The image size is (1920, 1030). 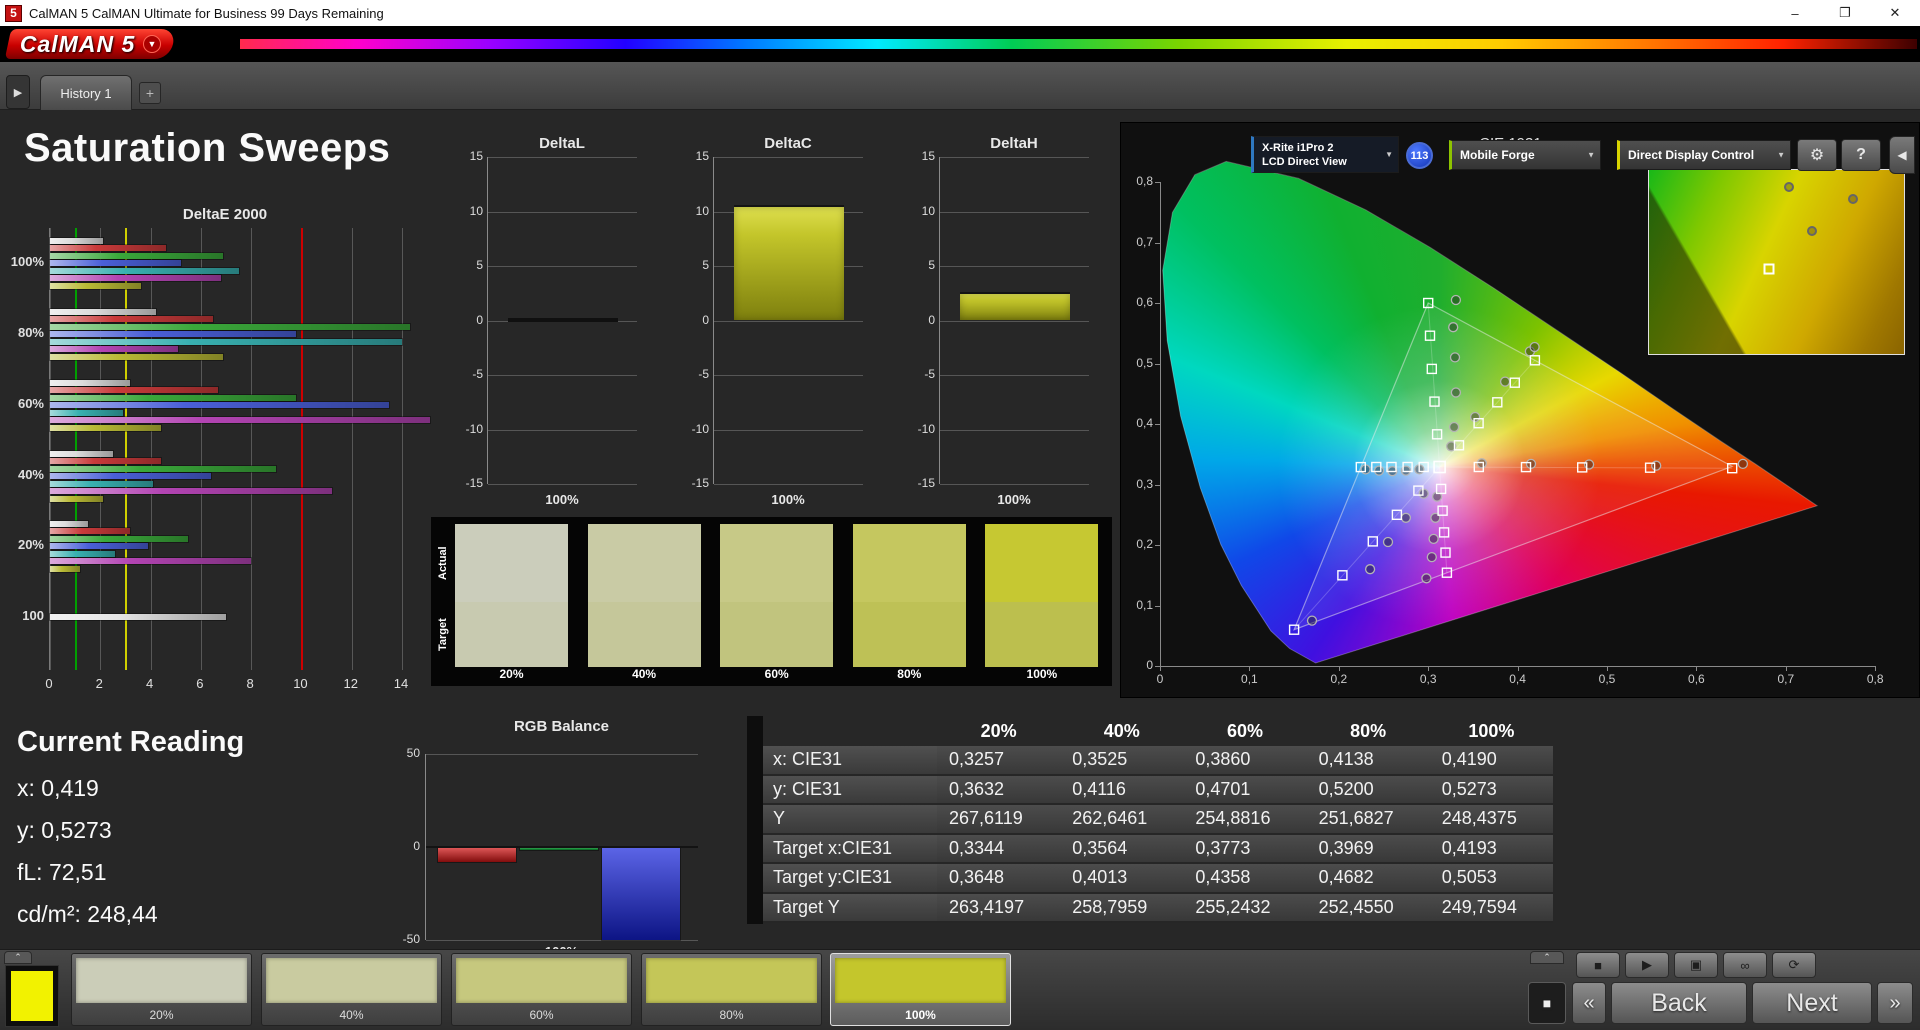 I want to click on continuous-read-button: ∞, so click(x=1745, y=965).